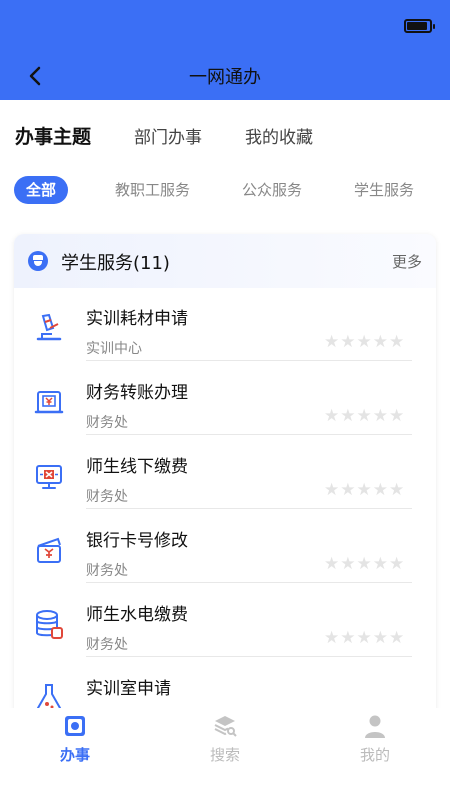 The width and height of the screenshot is (450, 800). I want to click on tab-affair-topics: 办事主题, so click(53, 135).